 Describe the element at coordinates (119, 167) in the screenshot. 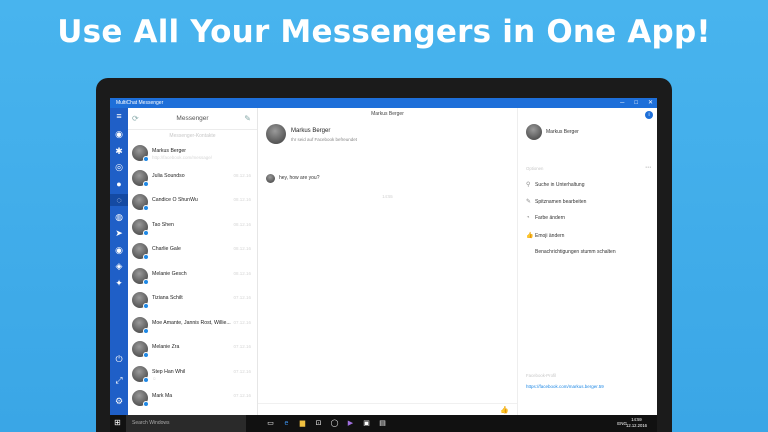

I see `instagram-icon: ◎` at that location.